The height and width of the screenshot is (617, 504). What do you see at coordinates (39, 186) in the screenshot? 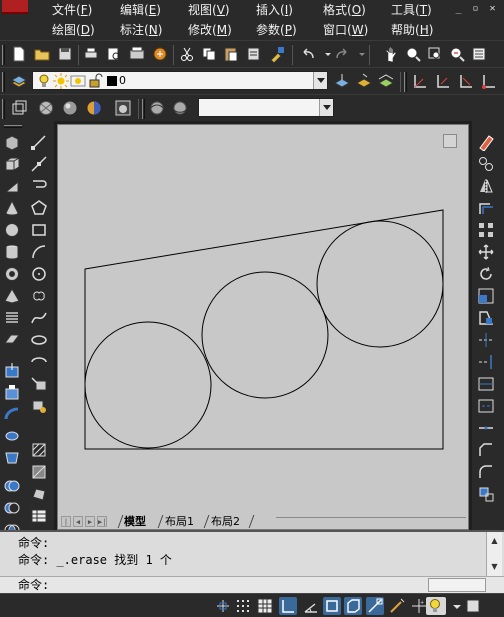
I see `polyline-icon` at bounding box center [39, 186].